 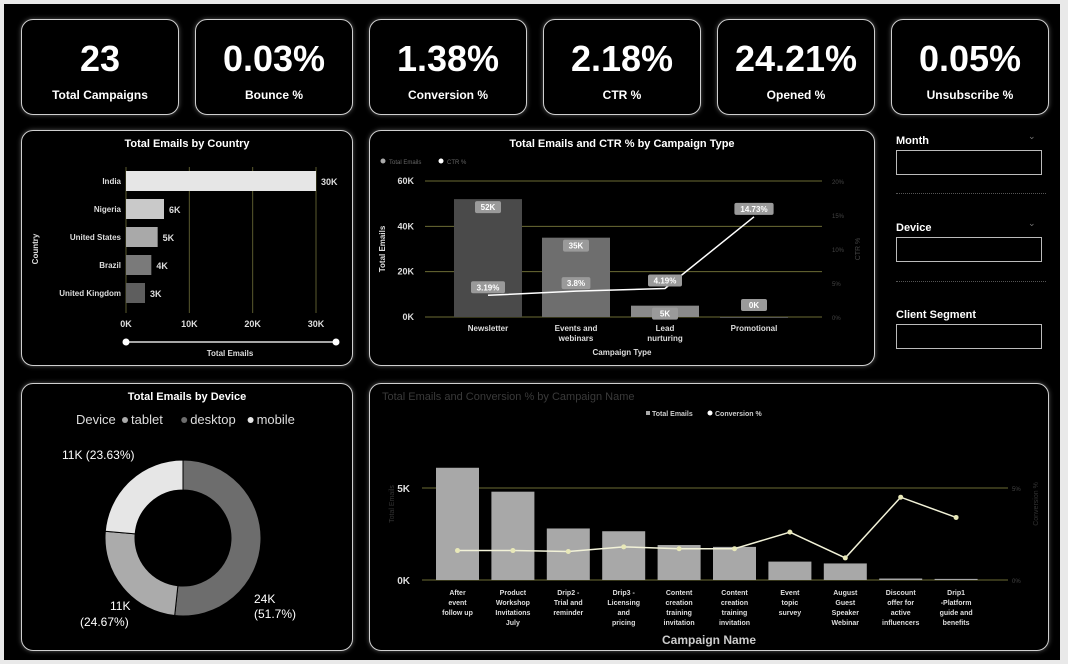 I want to click on campaign-name-category-label: Licensing, so click(x=623, y=603).